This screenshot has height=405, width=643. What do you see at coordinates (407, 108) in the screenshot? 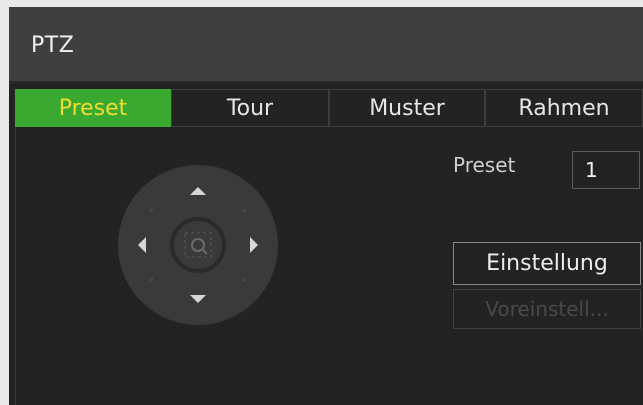
I see `tab-muster: Muster` at bounding box center [407, 108].